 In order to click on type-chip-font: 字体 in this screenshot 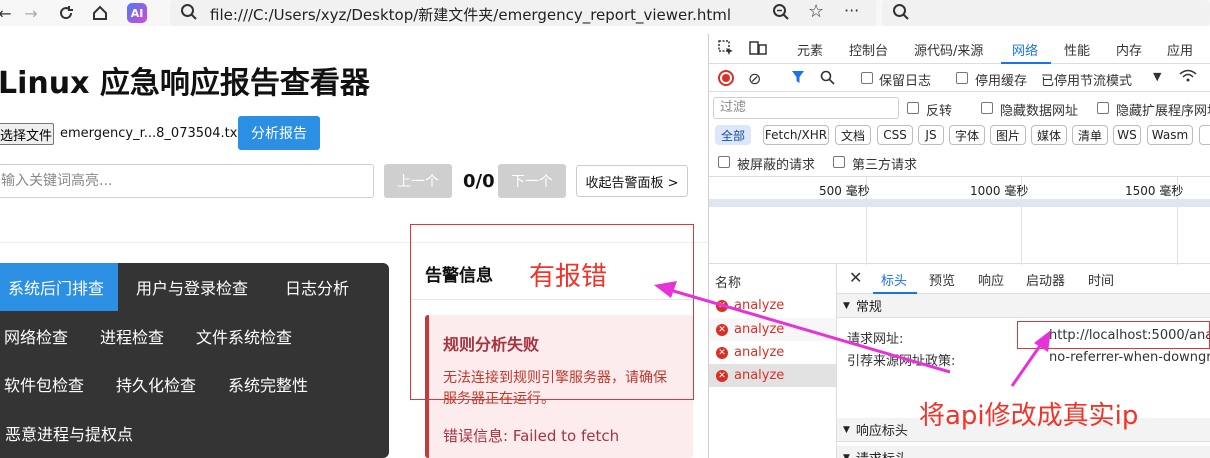, I will do `click(967, 135)`.